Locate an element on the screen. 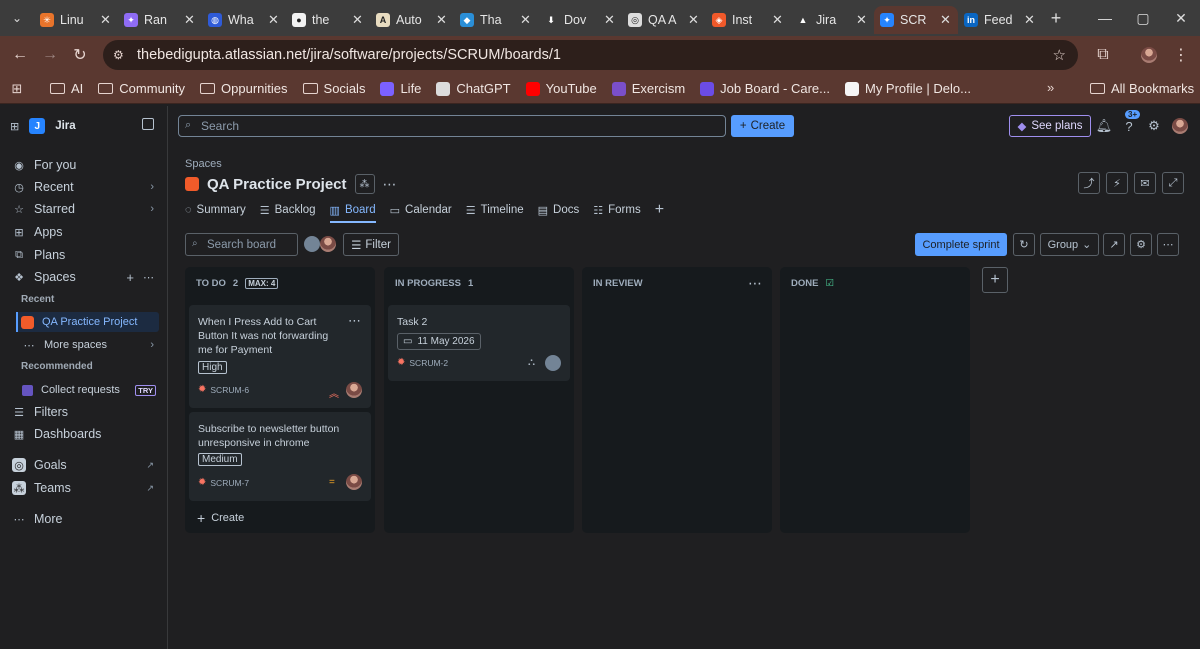 Image resolution: width=1200 pixels, height=649 pixels. share-icon: ⤴ is located at coordinates (1089, 183).